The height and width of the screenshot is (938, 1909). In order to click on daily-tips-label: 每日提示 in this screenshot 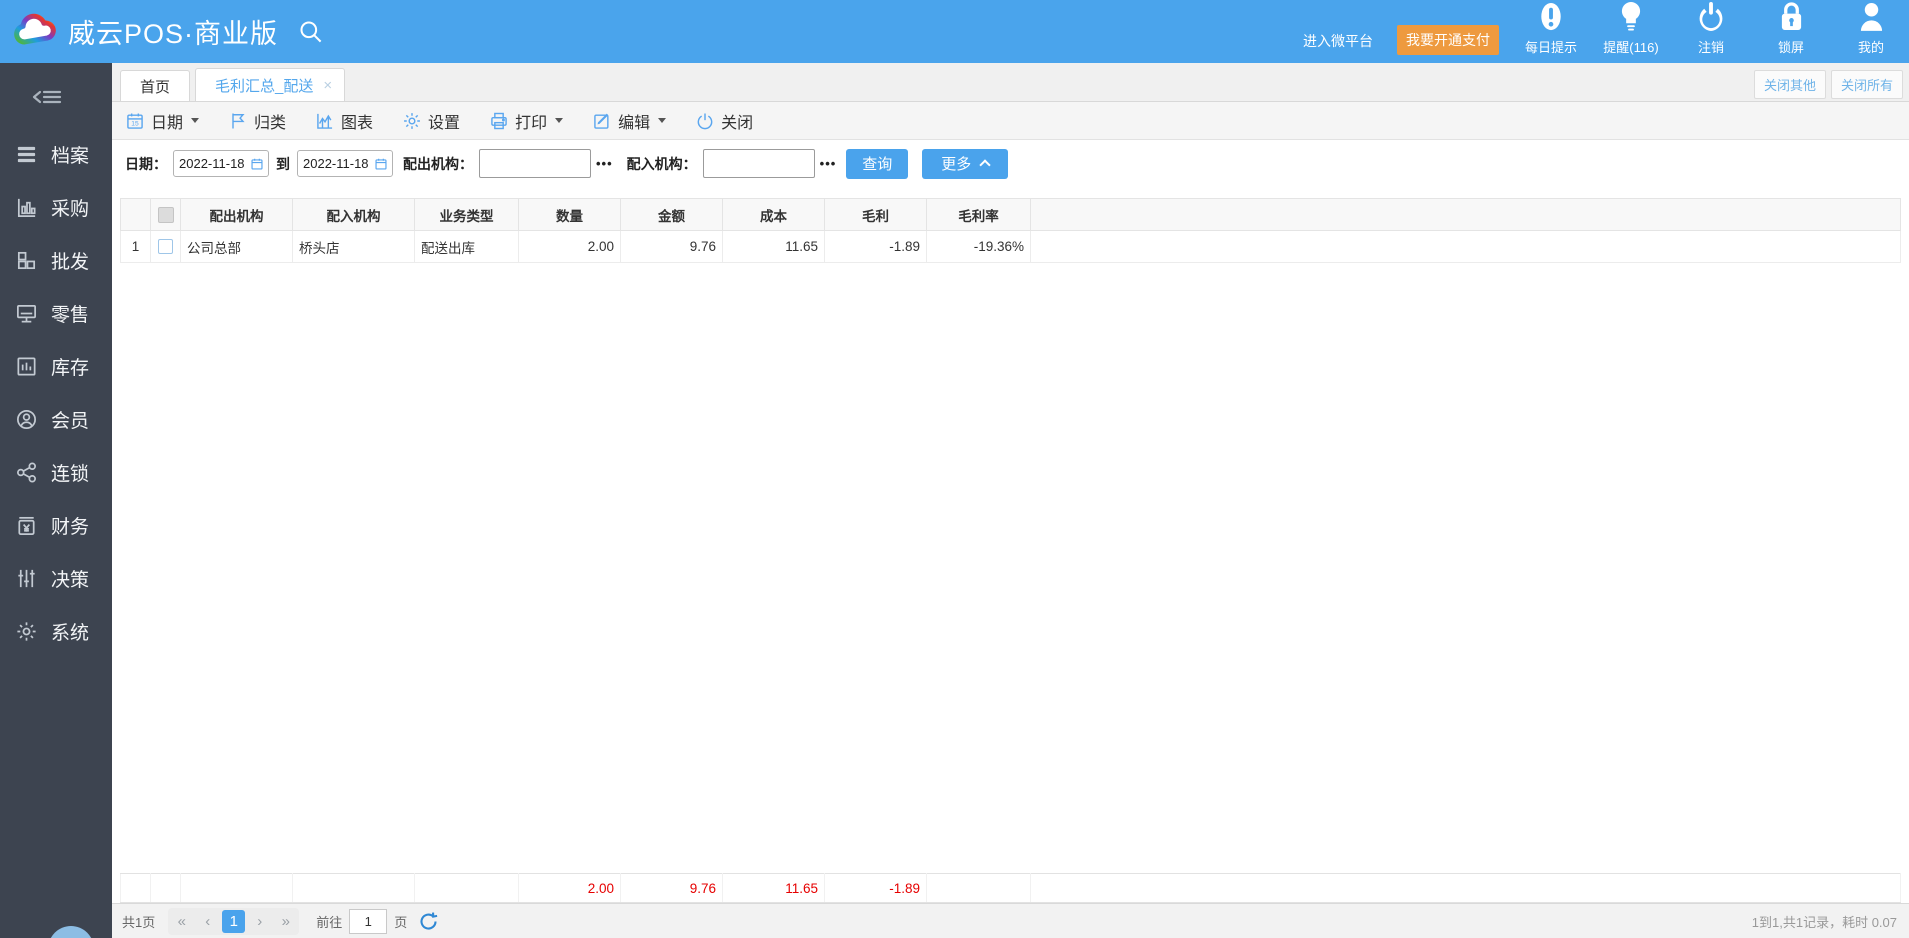, I will do `click(1550, 47)`.